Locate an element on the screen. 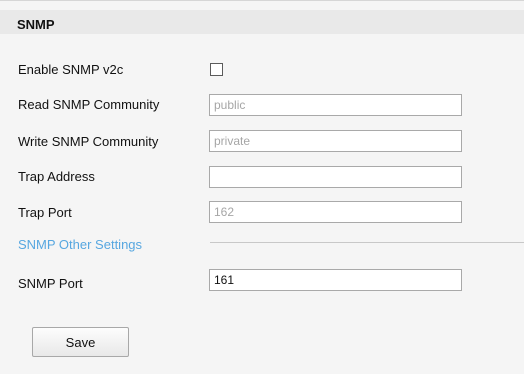 This screenshot has width=524, height=374. read-community-input is located at coordinates (335, 105).